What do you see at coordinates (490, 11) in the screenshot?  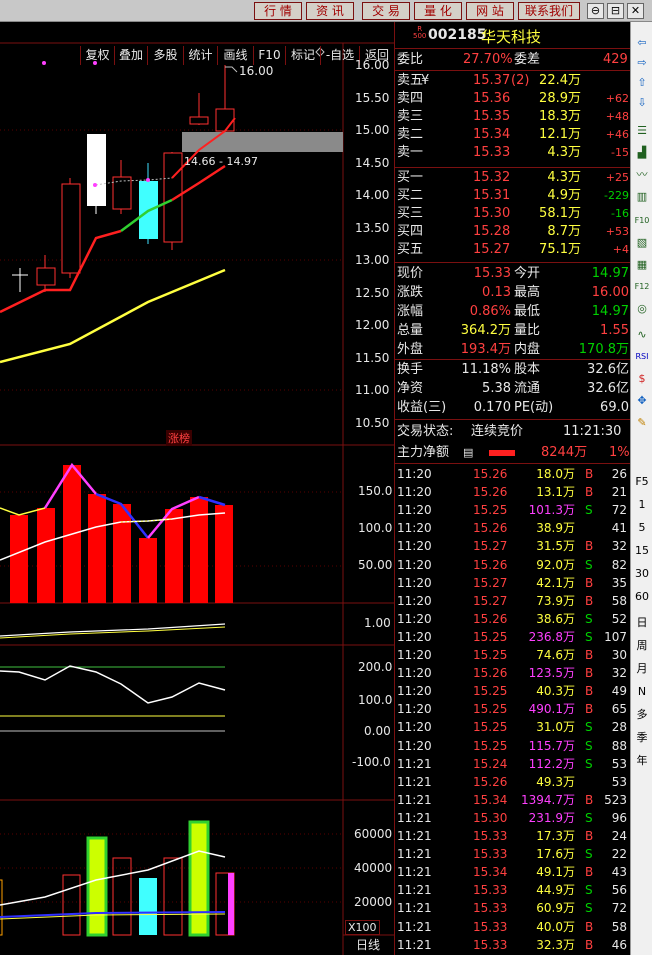 I see `menu-website: 网 站` at bounding box center [490, 11].